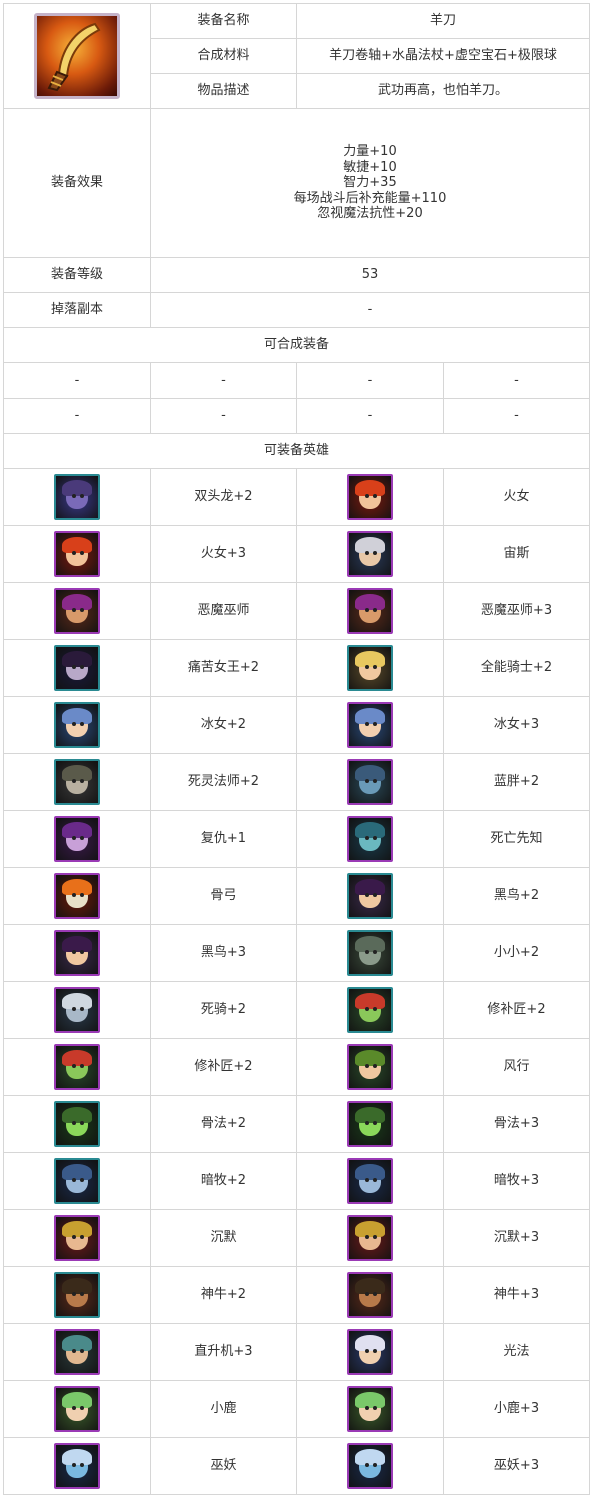  I want to click on windrunner-portrait-icon, so click(370, 1067).